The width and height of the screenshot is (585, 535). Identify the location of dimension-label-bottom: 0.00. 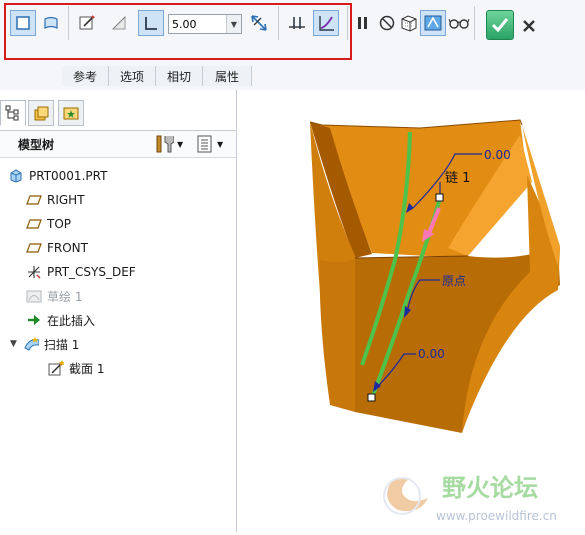
(431, 354).